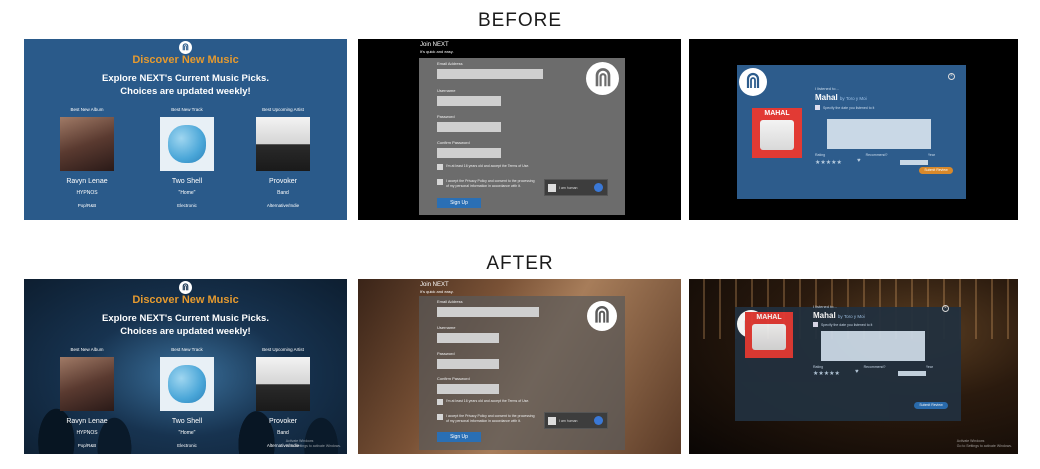 This screenshot has height=469, width=1040. Describe the element at coordinates (520, 20) in the screenshot. I see `before-heading: BEFORE` at that location.